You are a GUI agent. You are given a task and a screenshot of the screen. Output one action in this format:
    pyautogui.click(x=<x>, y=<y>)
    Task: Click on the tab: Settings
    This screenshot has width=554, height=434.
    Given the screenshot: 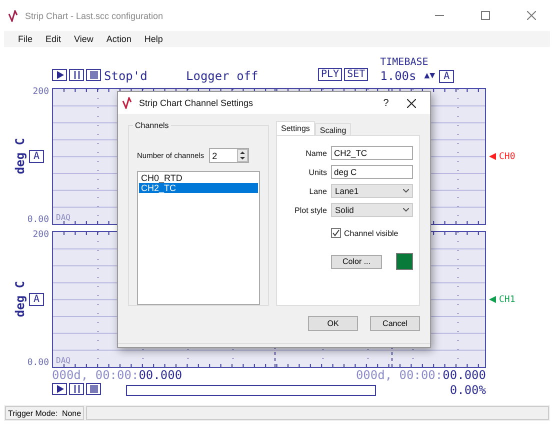 What is the action you would take?
    pyautogui.click(x=295, y=128)
    